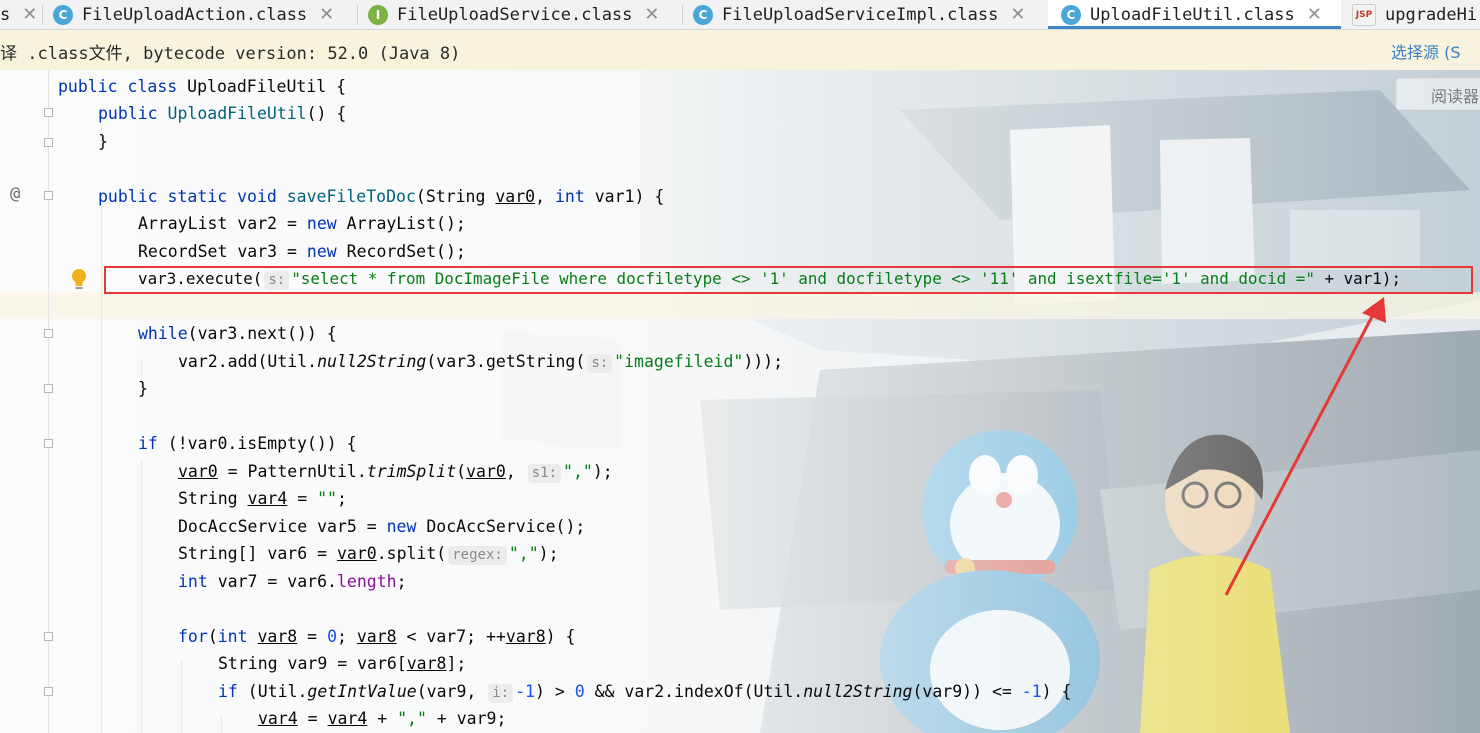 The width and height of the screenshot is (1480, 733). I want to click on tab-label: FileUploadServiceImpl.class, so click(860, 14).